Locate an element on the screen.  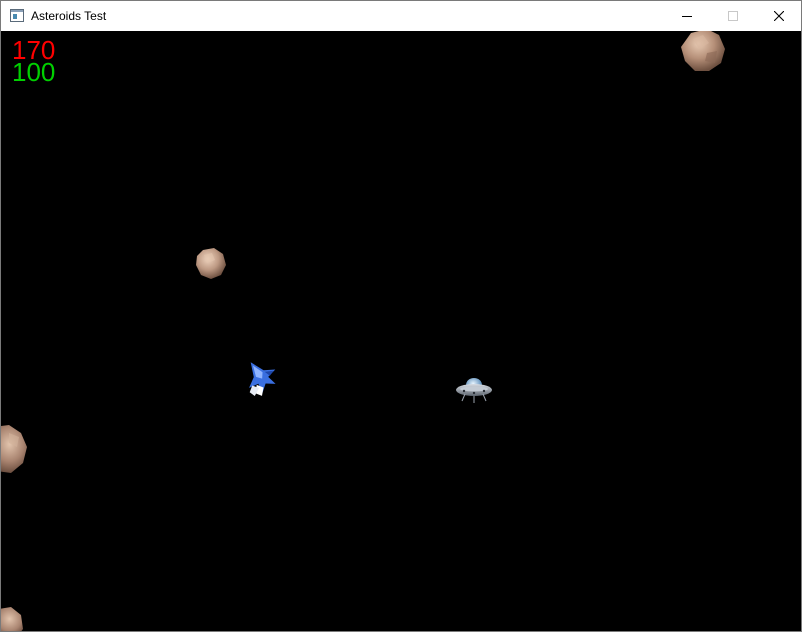
maximize-icon is located at coordinates (733, 16).